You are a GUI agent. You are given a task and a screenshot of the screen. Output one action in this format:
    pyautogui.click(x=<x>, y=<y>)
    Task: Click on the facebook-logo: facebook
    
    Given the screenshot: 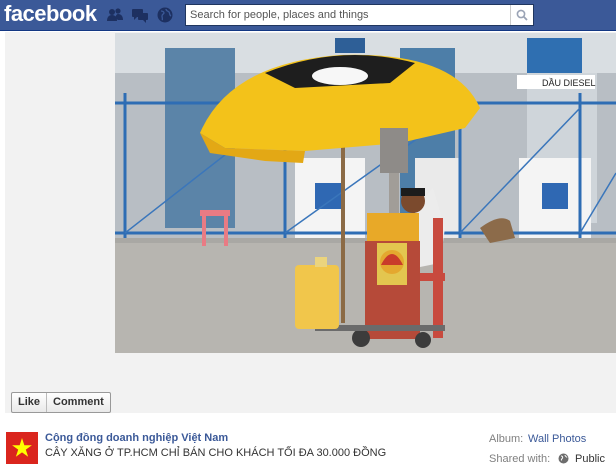 What is the action you would take?
    pyautogui.click(x=50, y=14)
    